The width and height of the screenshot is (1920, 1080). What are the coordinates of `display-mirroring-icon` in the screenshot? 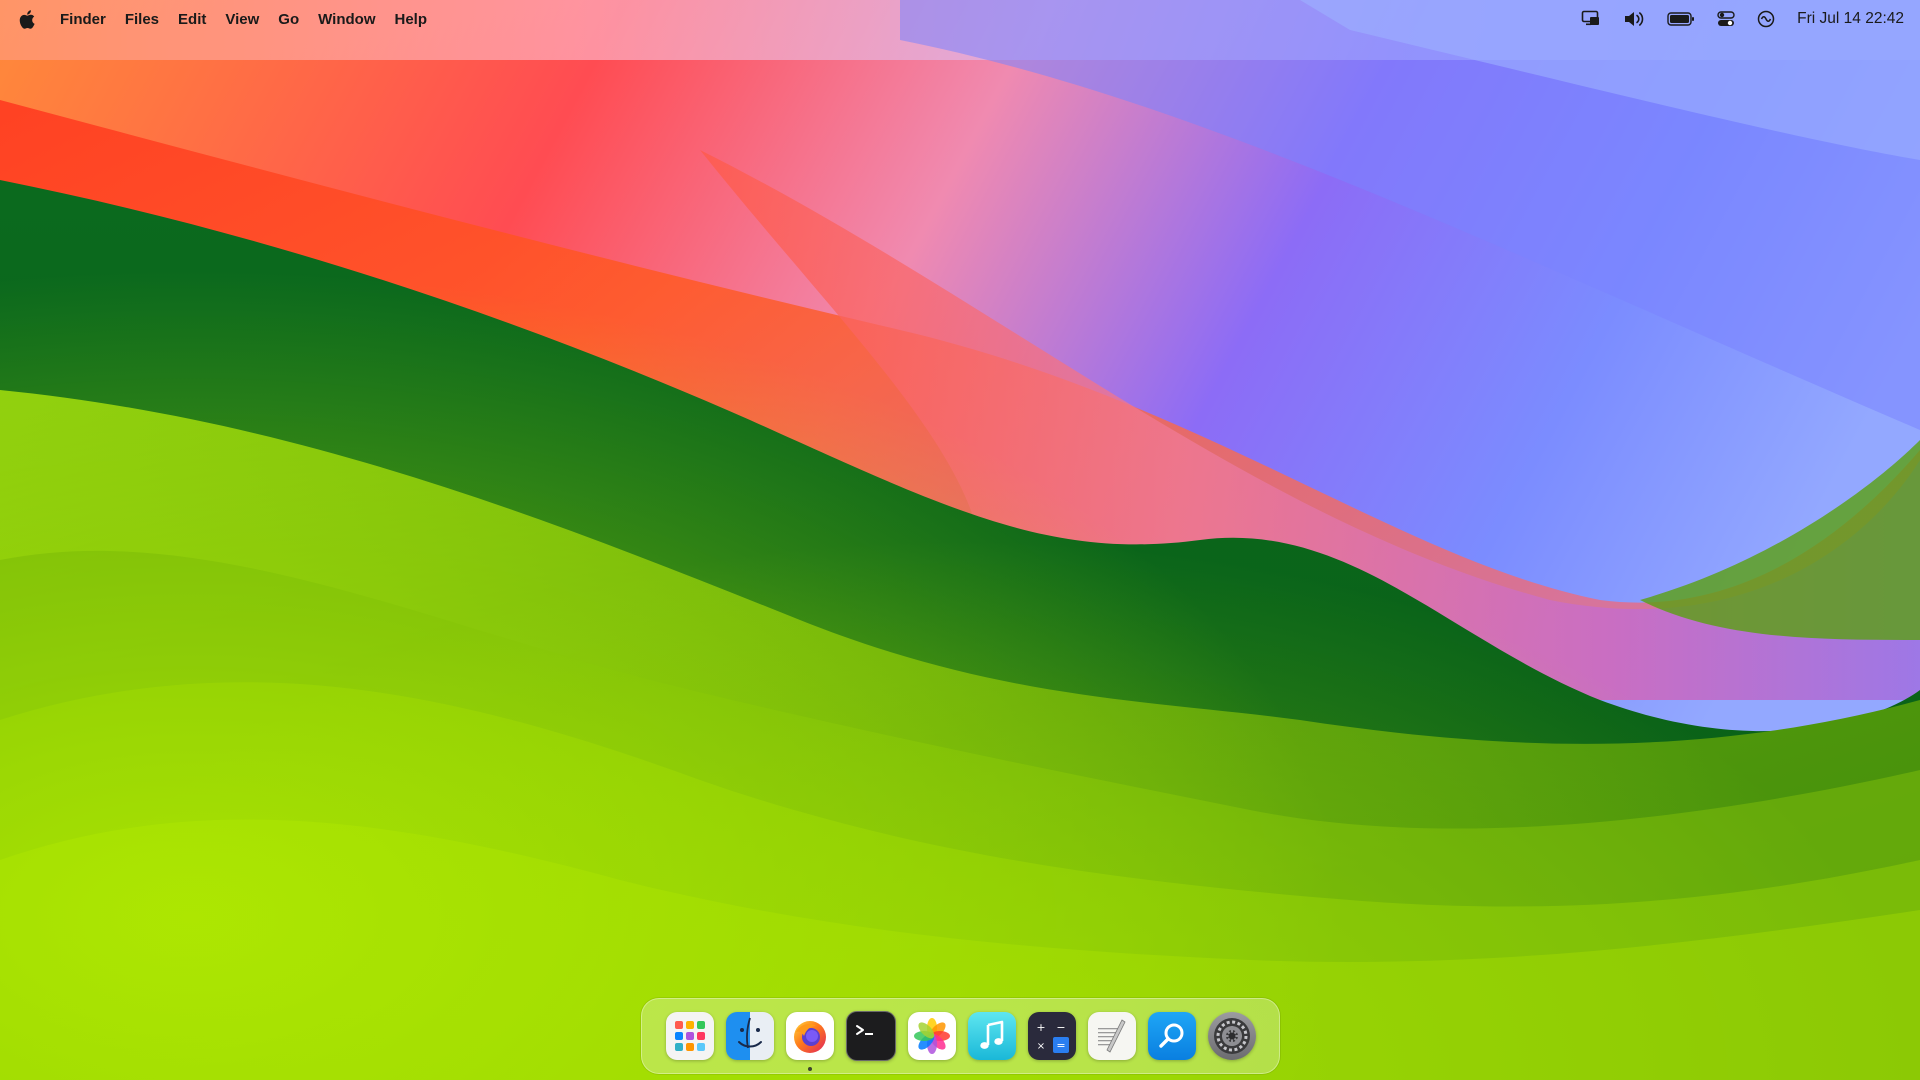 It's located at (1591, 19).